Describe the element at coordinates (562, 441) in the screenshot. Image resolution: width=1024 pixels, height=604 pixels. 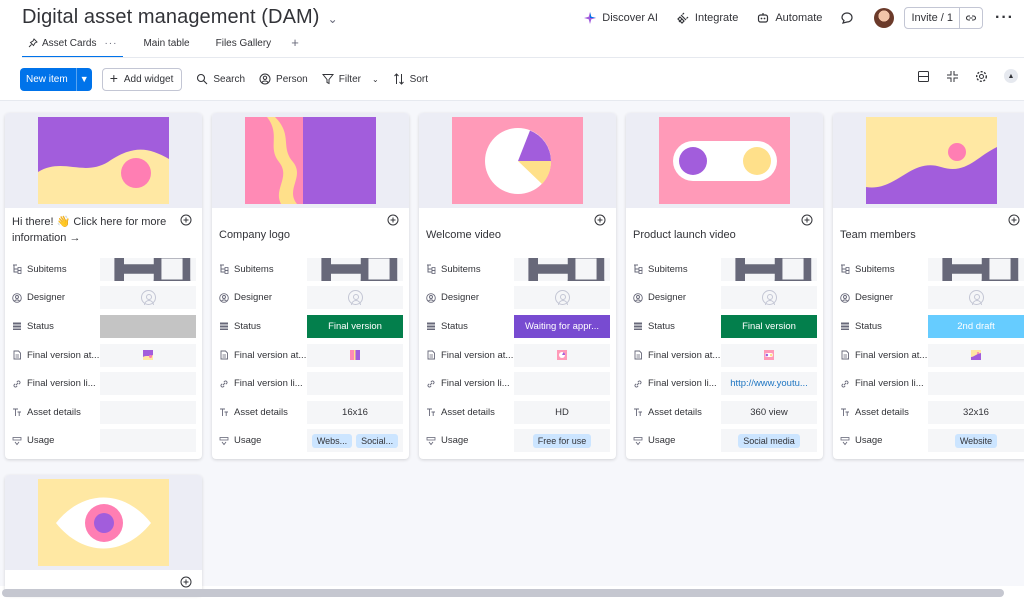
I see `usage-cell: Free for use` at that location.